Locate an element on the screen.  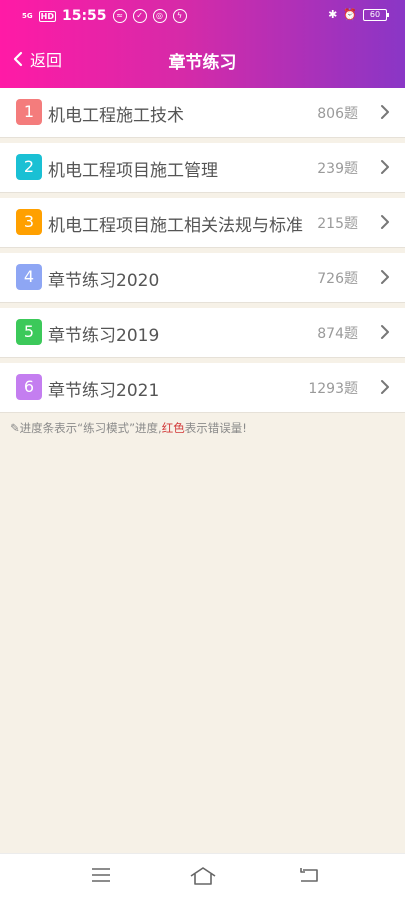
chapter-row: 6 章节练习2021 1293题 is located at coordinates (202, 388).